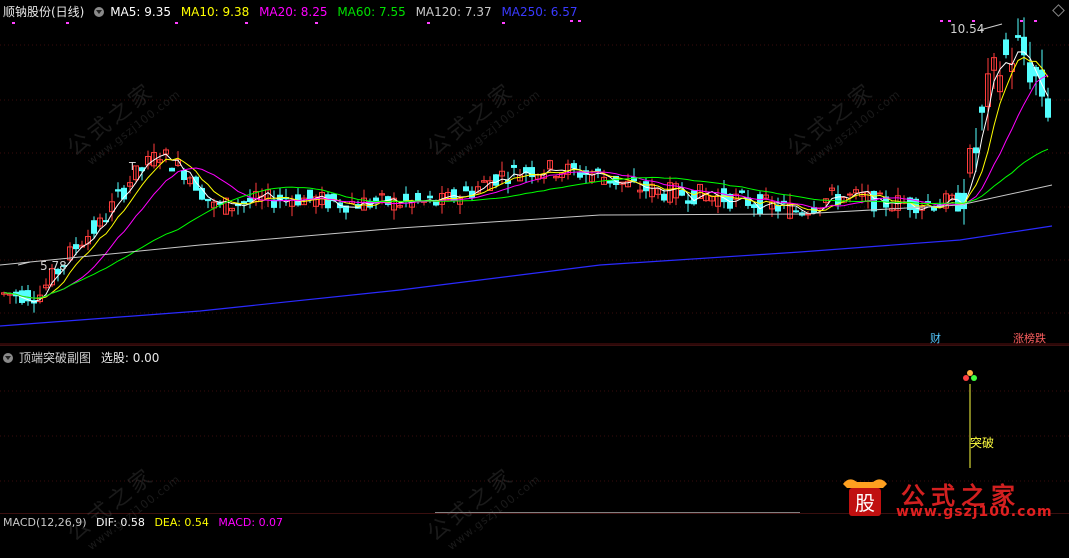  Describe the element at coordinates (181, 522) in the screenshot. I see `dea-value: DEA: 0.54` at that location.